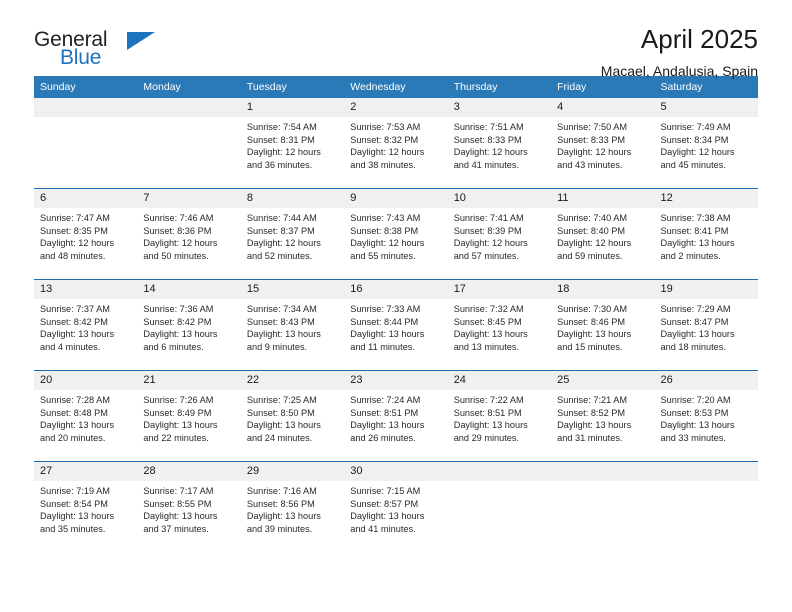 The width and height of the screenshot is (792, 612). I want to click on day-number: 29, so click(292, 471).